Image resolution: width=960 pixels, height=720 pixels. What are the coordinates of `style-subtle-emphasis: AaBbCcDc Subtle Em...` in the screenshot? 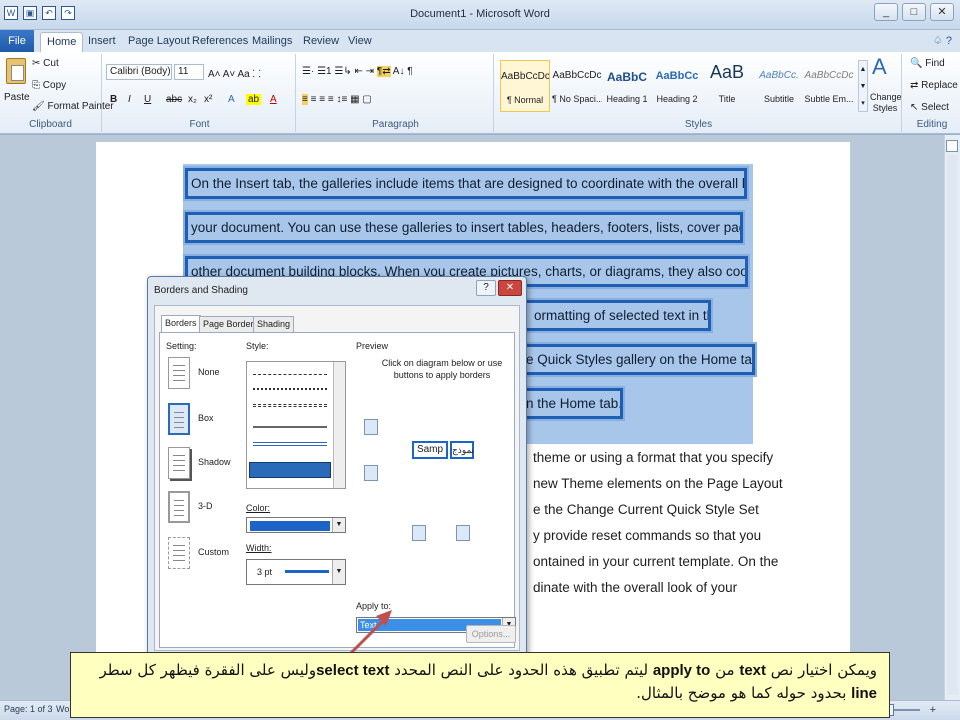 It's located at (829, 86).